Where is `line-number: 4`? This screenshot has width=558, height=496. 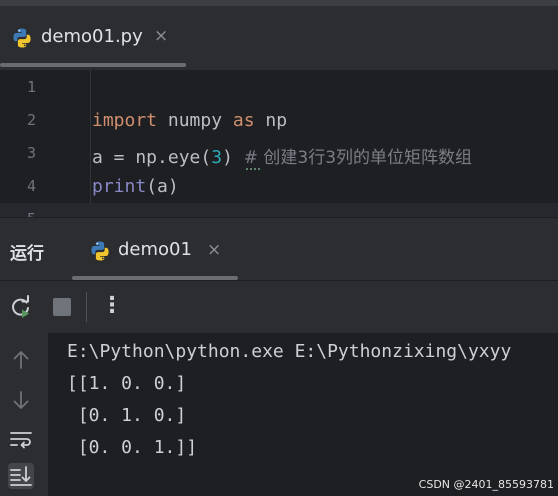
line-number: 4 is located at coordinates (31, 186).